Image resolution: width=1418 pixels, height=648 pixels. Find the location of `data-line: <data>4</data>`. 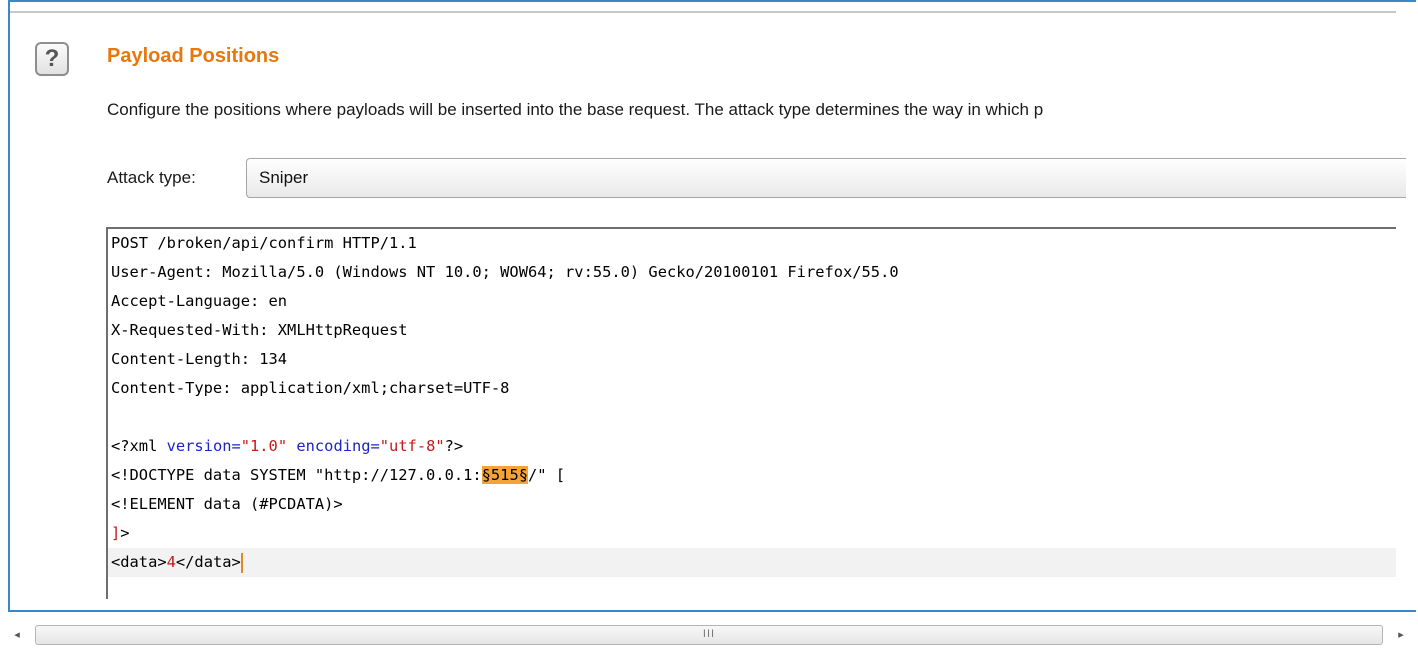

data-line: <data>4</data> is located at coordinates (752, 562).